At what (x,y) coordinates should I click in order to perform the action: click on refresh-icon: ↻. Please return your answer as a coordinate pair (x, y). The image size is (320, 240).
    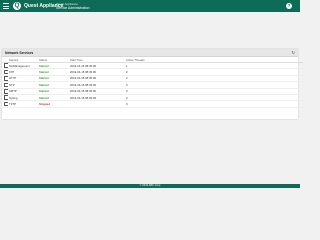
    Looking at the image, I should click on (293, 52).